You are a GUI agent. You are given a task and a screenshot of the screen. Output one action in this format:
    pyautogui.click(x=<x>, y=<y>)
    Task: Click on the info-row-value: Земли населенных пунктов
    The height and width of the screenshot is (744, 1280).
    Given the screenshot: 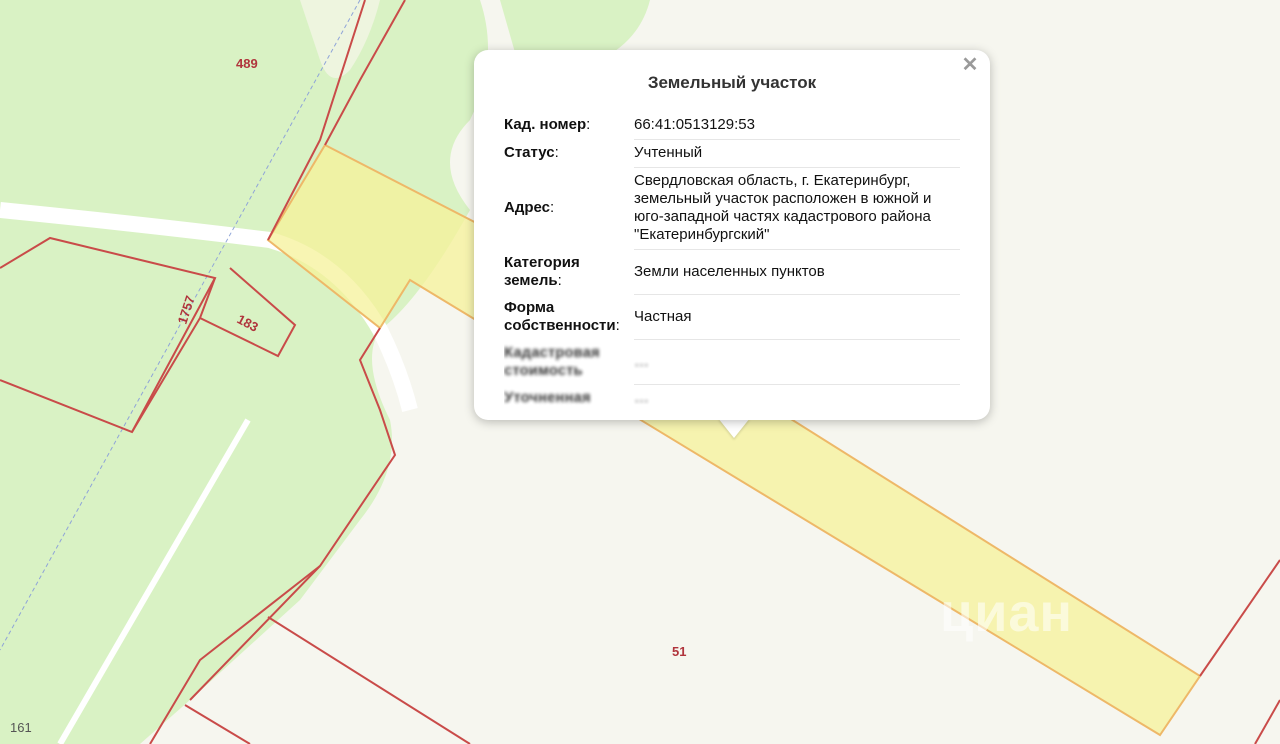 What is the action you would take?
    pyautogui.click(x=797, y=272)
    